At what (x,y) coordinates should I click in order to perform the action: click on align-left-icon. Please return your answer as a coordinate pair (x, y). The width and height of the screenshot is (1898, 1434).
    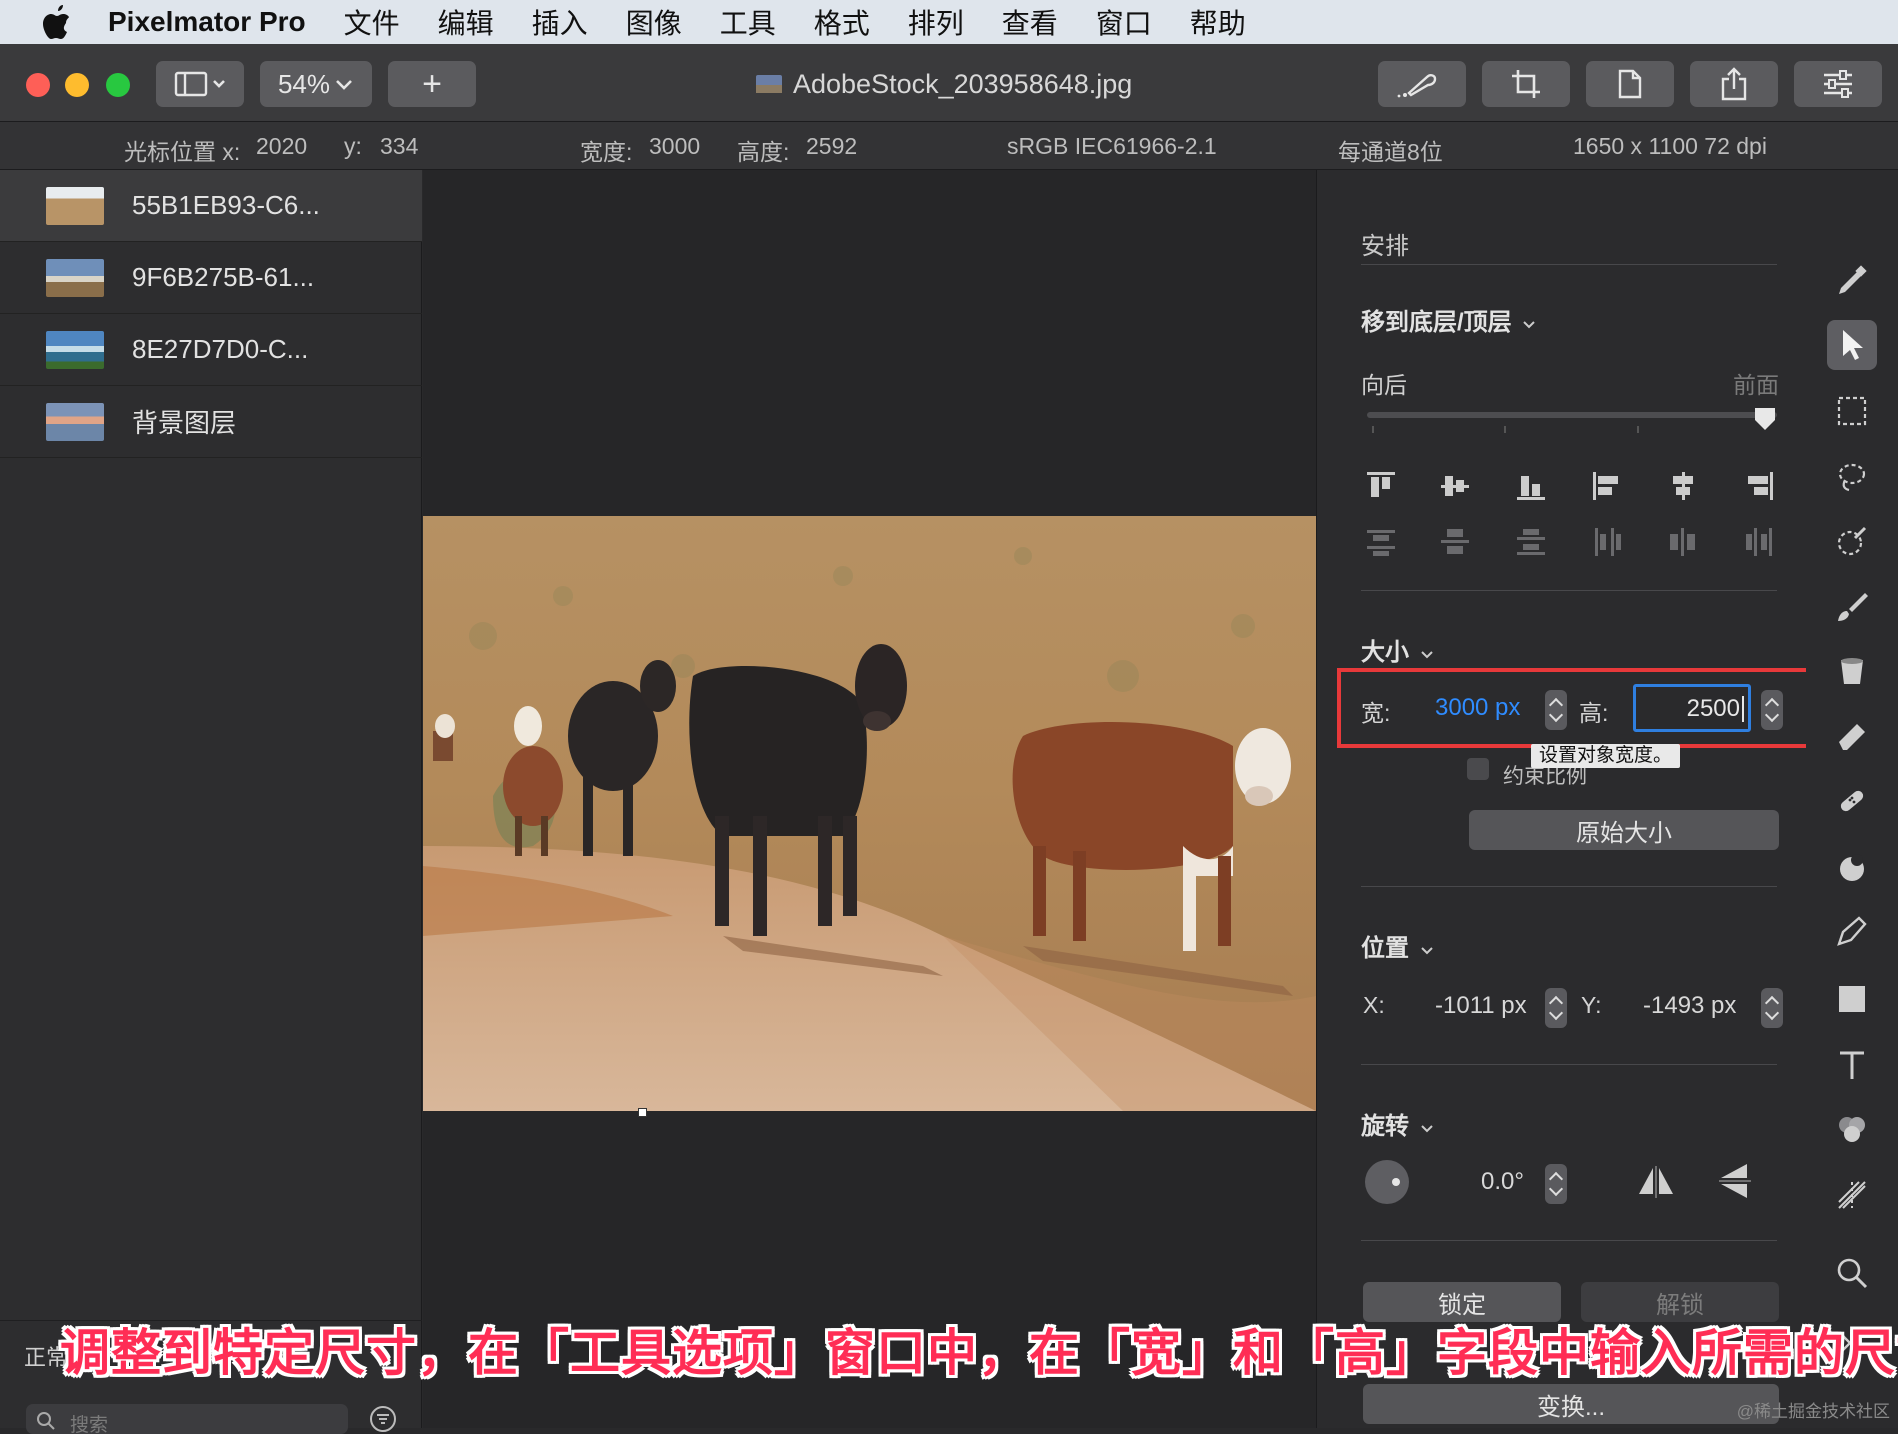
    Looking at the image, I should click on (1607, 486).